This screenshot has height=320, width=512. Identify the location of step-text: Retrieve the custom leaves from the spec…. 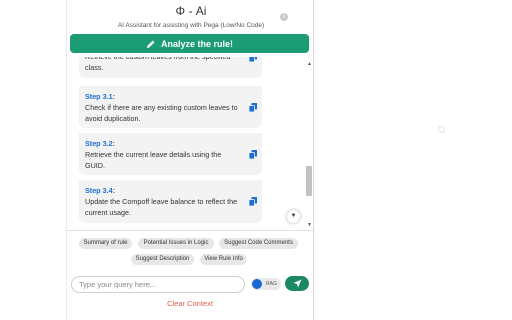
(157, 64).